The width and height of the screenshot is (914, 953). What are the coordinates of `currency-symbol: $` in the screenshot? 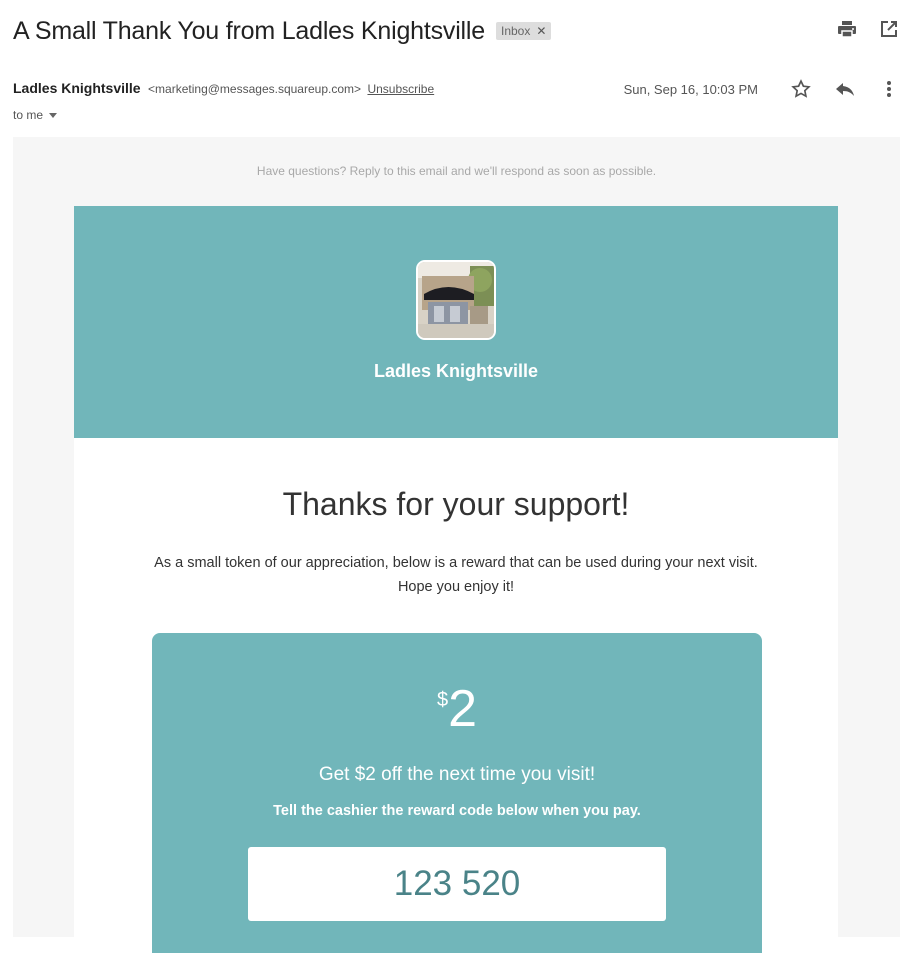 It's located at (442, 700).